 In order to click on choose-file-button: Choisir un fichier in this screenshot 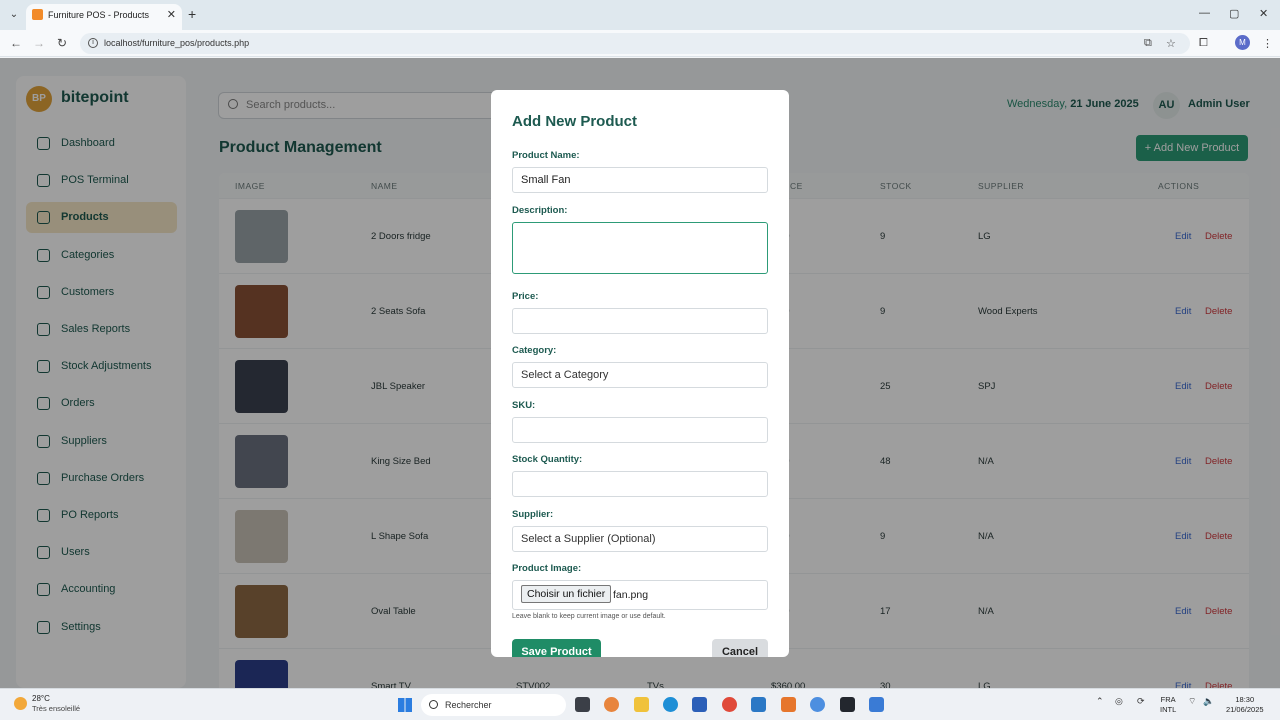, I will do `click(566, 594)`.